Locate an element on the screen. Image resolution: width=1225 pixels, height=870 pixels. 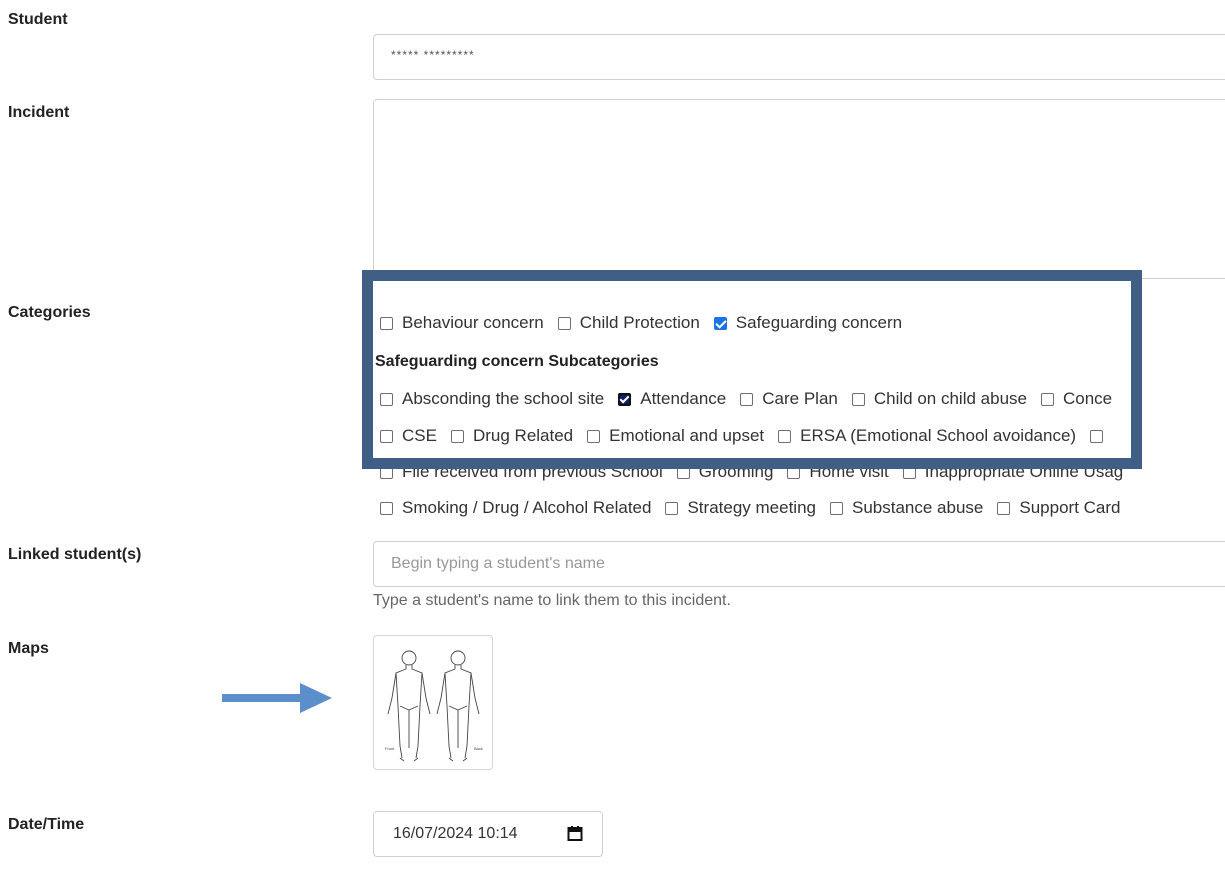
subcategory-option: CSE is located at coordinates (408, 436).